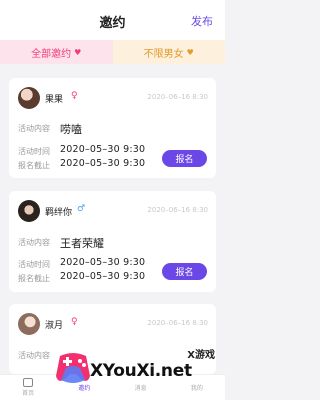  I want to click on filter-gender: 不限男女 ♥, so click(168, 52).